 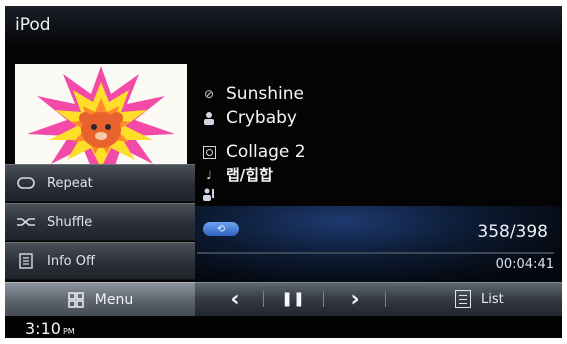 What do you see at coordinates (33, 25) in the screenshot?
I see `page-title: iPod` at bounding box center [33, 25].